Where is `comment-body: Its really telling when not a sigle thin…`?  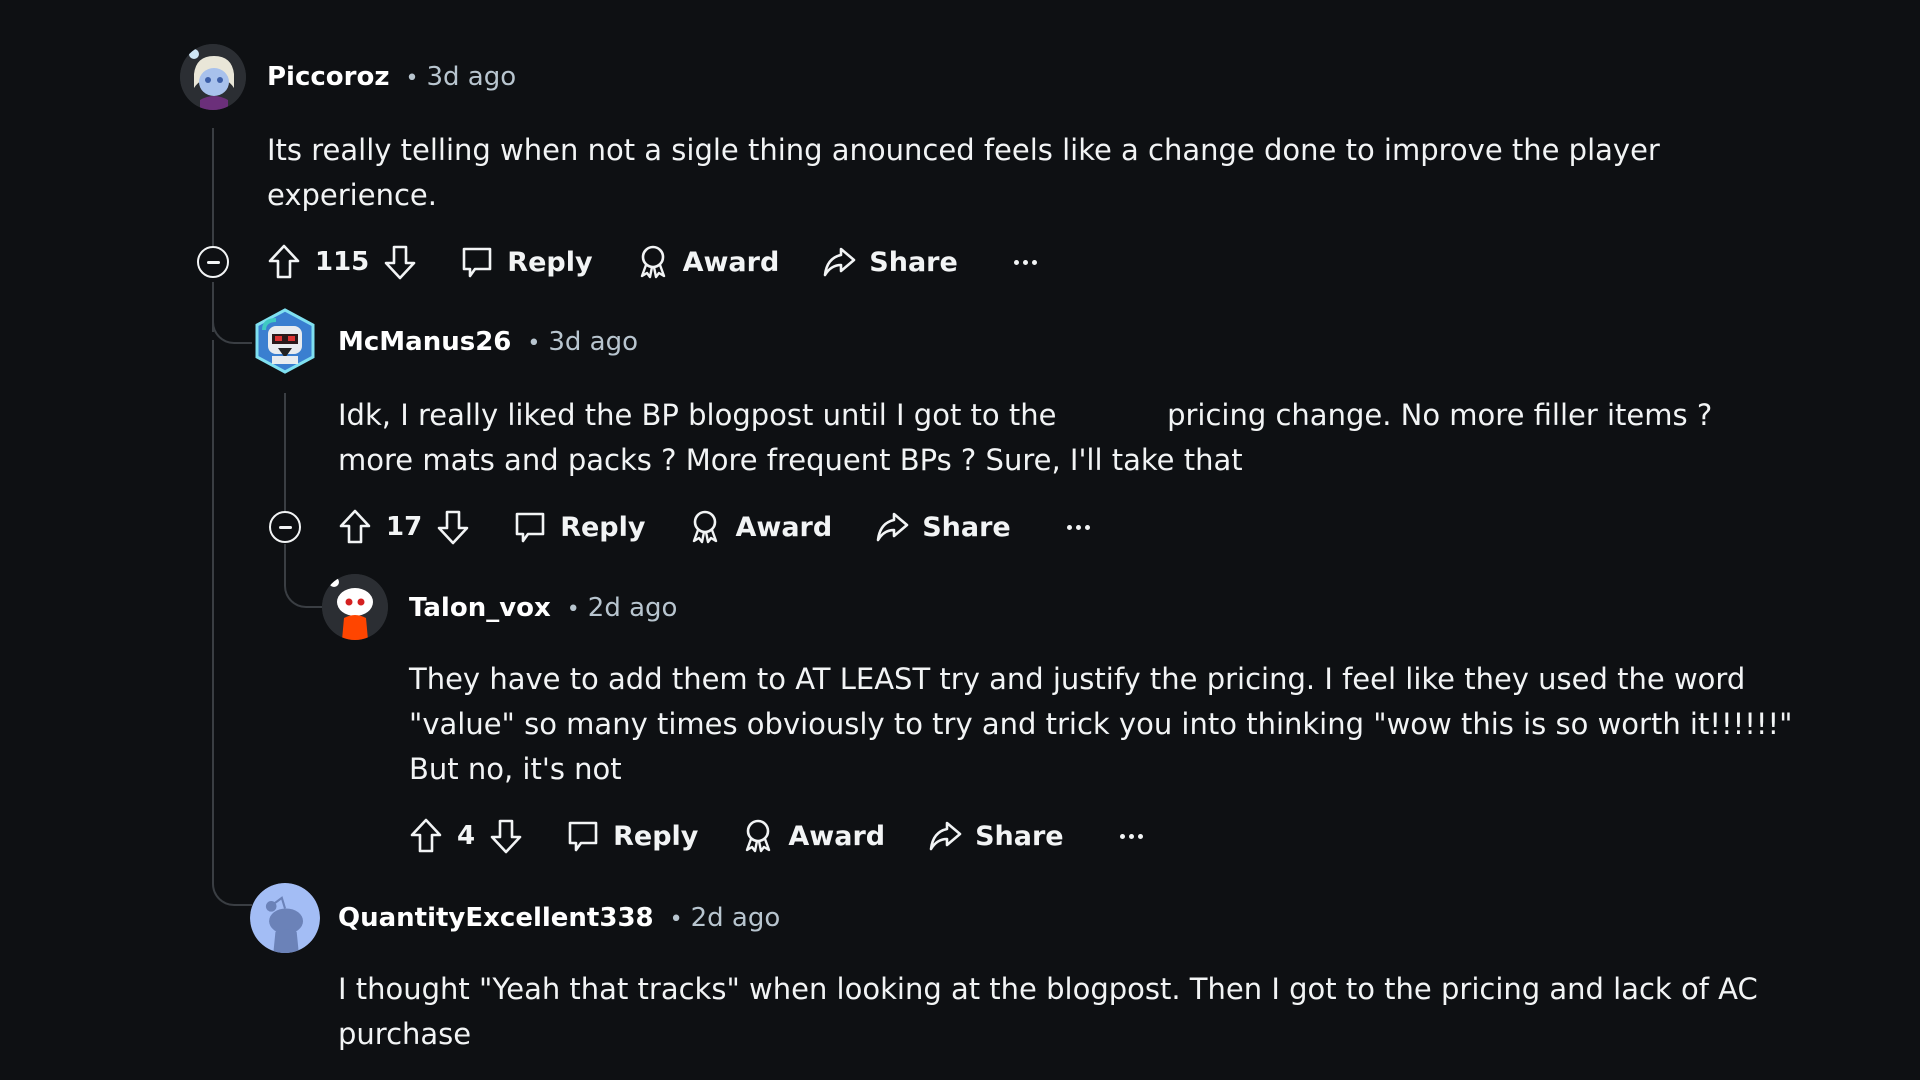 comment-body: Its really telling when not a sigle thin… is located at coordinates (963, 172).